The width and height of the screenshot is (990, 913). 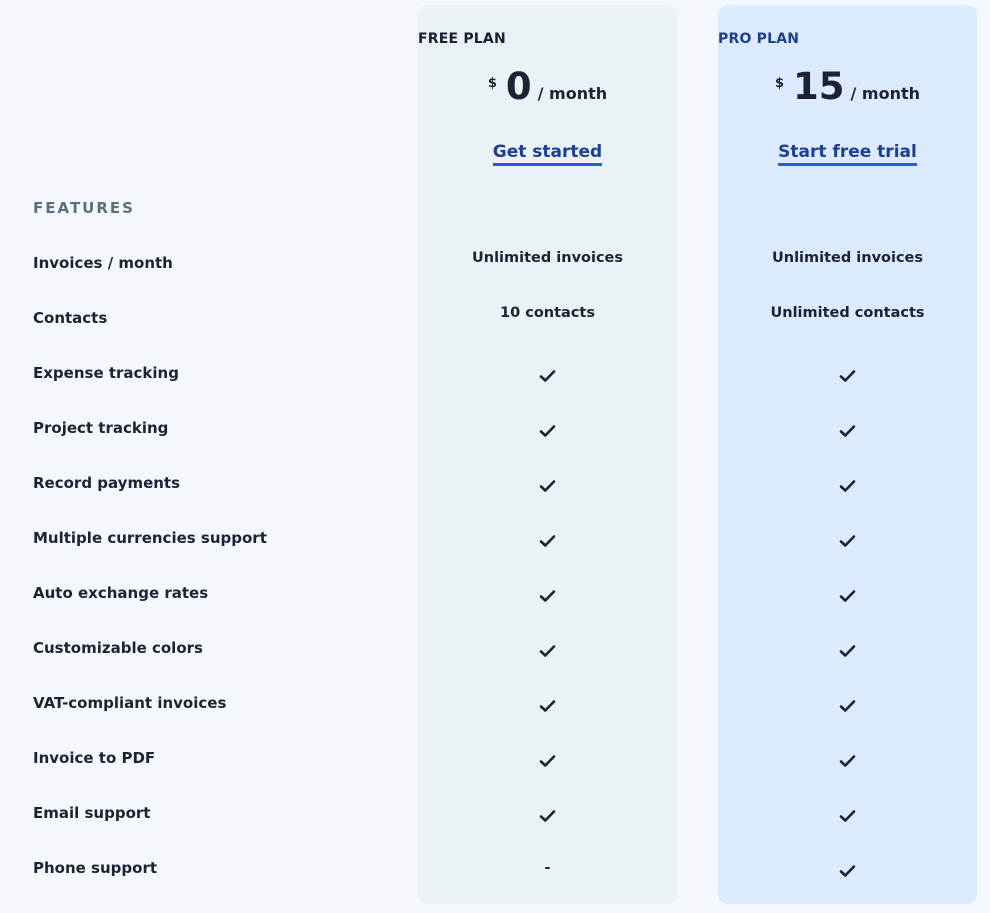 I want to click on feature-label: Contacts, so click(x=70, y=318).